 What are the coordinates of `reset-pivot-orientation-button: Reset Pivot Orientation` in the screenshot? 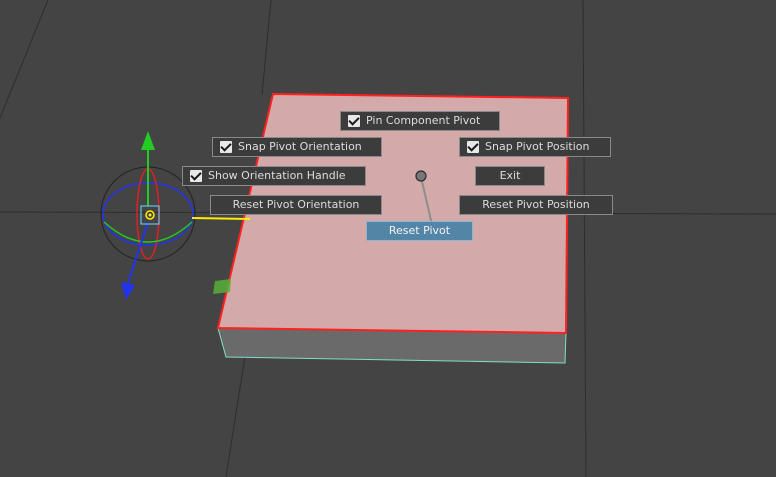 It's located at (296, 205).